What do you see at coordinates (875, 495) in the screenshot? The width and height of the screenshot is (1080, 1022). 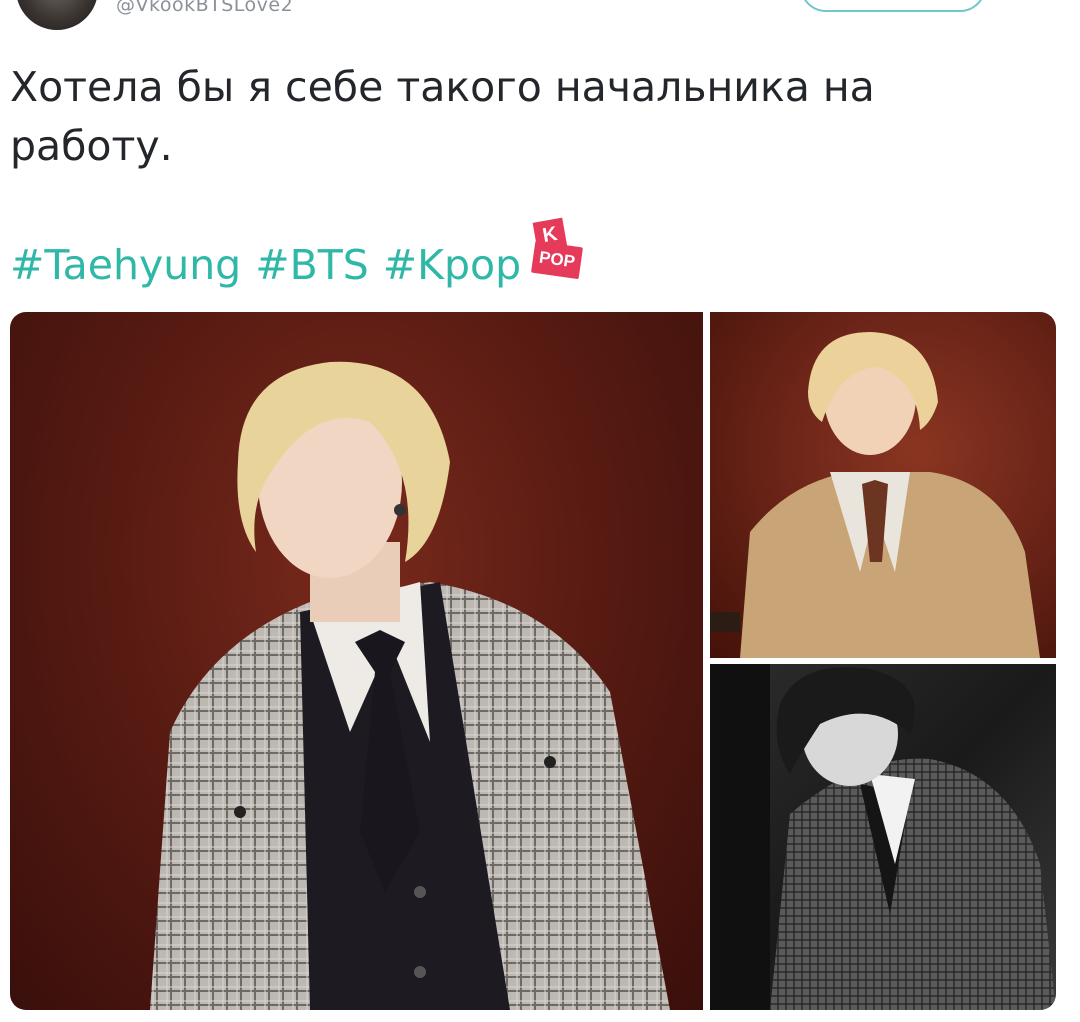 I see `photo-top-figure` at bounding box center [875, 495].